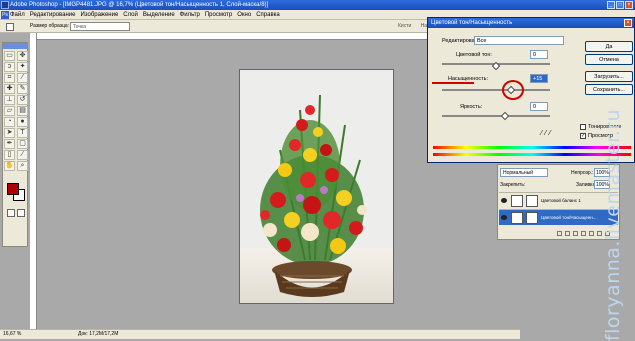 This screenshot has height=341, width=635. What do you see at coordinates (22, 155) in the screenshot?
I see `eyedropper-tool-icon: ⁄` at bounding box center [22, 155].